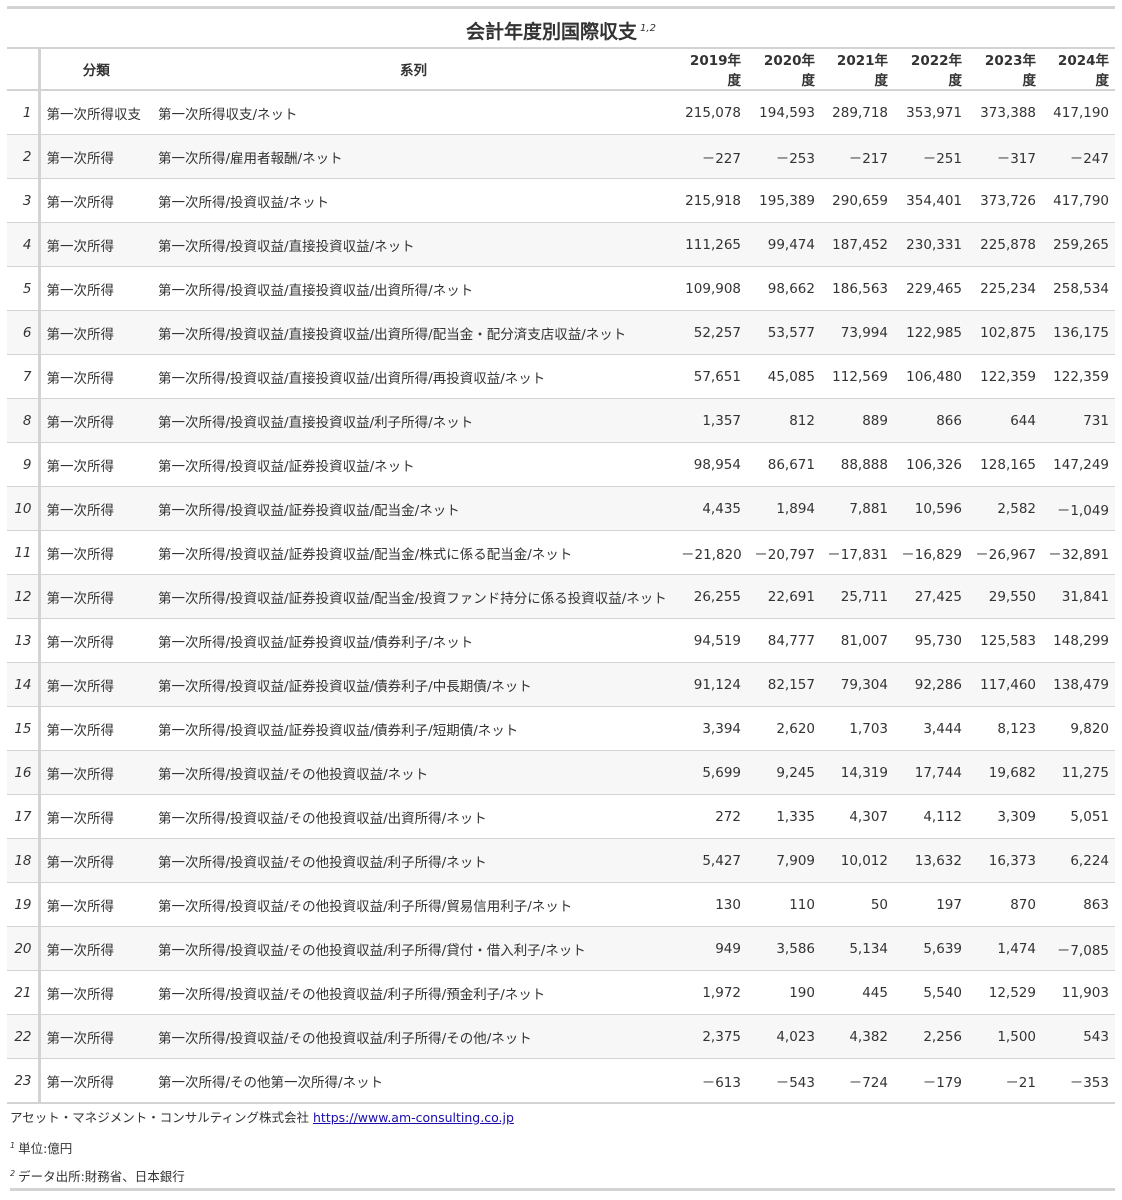 This screenshot has height=1200, width=1122. What do you see at coordinates (711, 1080) in the screenshot?
I see `row-value: －613` at bounding box center [711, 1080].